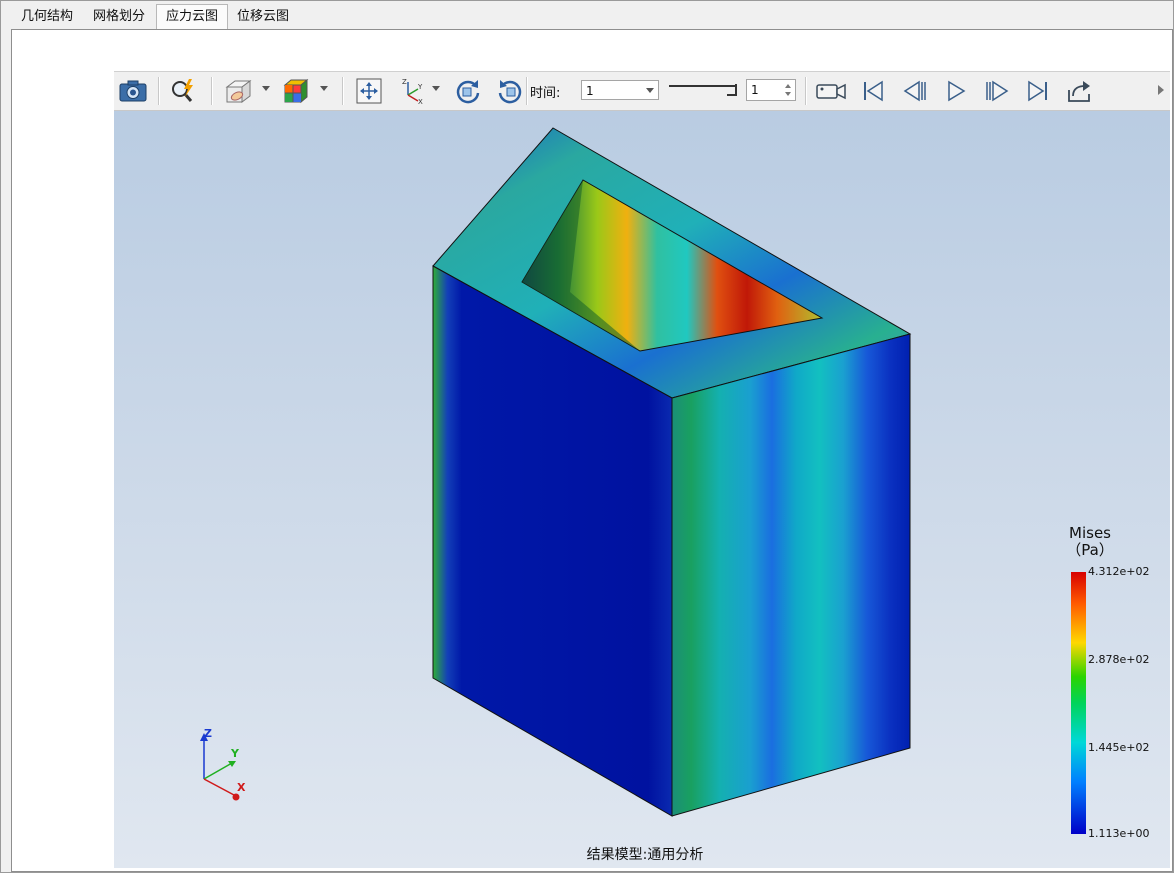 Image resolution: width=1174 pixels, height=873 pixels. I want to click on axis-triad: Z Y X, so click(223, 764).